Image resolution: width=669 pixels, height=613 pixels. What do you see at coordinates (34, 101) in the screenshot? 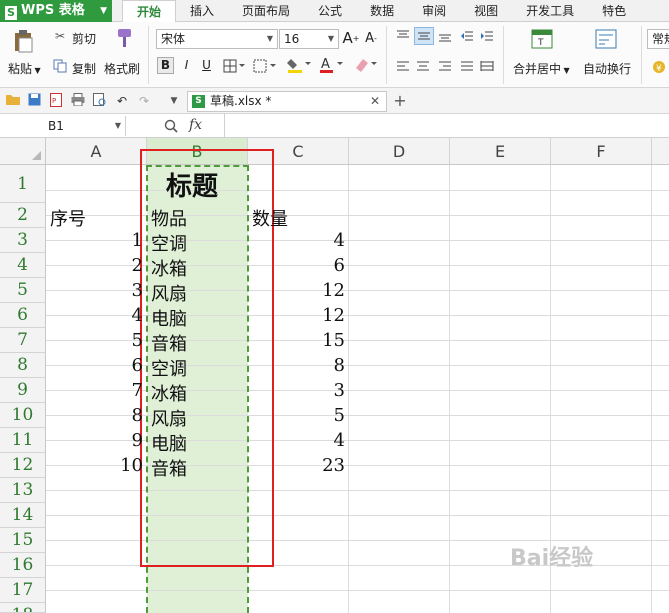
I see `save-icon` at bounding box center [34, 101].